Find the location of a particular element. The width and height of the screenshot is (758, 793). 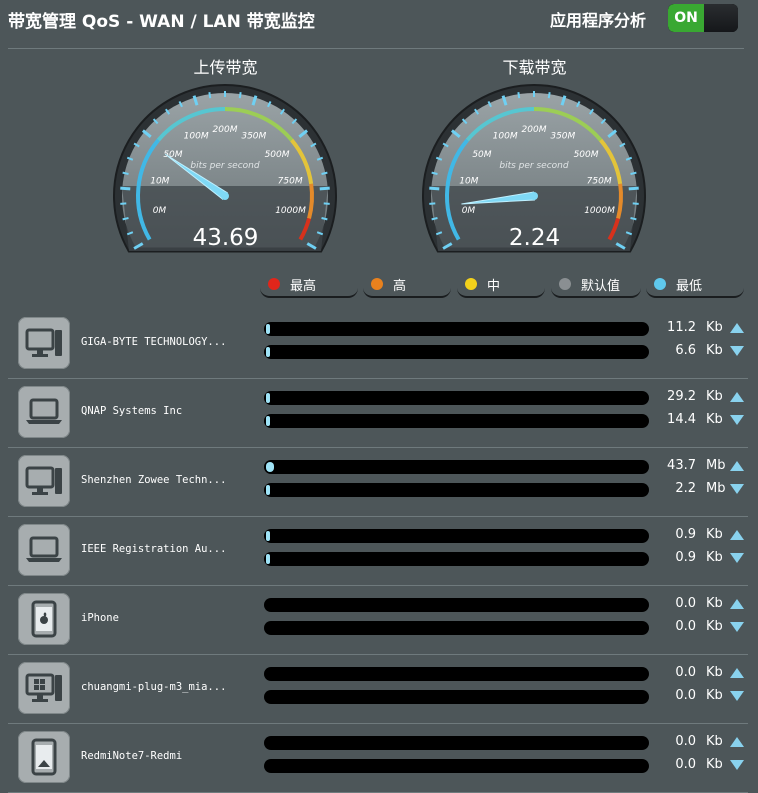

download-gauge-label: 下载带宽 is located at coordinates (534, 66).